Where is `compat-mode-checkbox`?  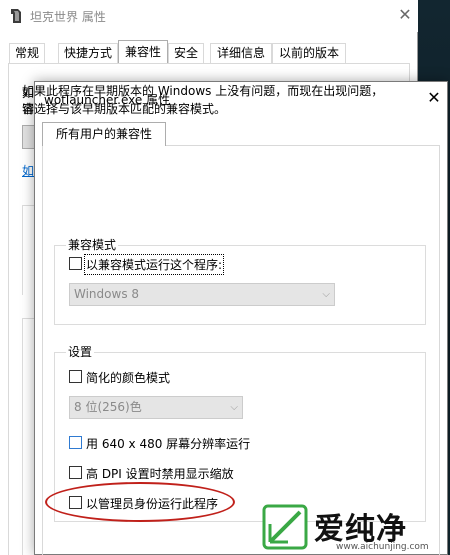
compat-mode-checkbox is located at coordinates (75, 263).